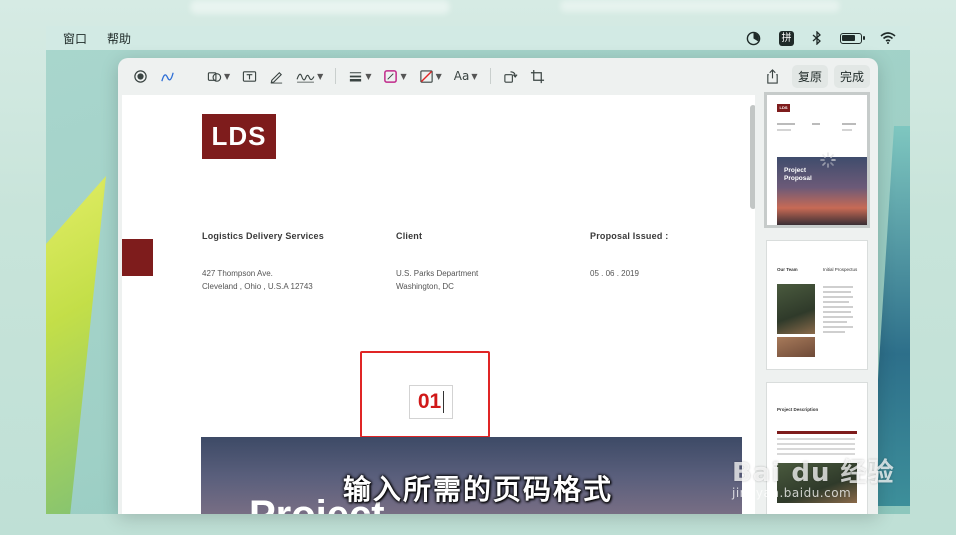  What do you see at coordinates (817, 160) in the screenshot?
I see `page-thumbnail-1: LDS Project Proposal` at bounding box center [817, 160].